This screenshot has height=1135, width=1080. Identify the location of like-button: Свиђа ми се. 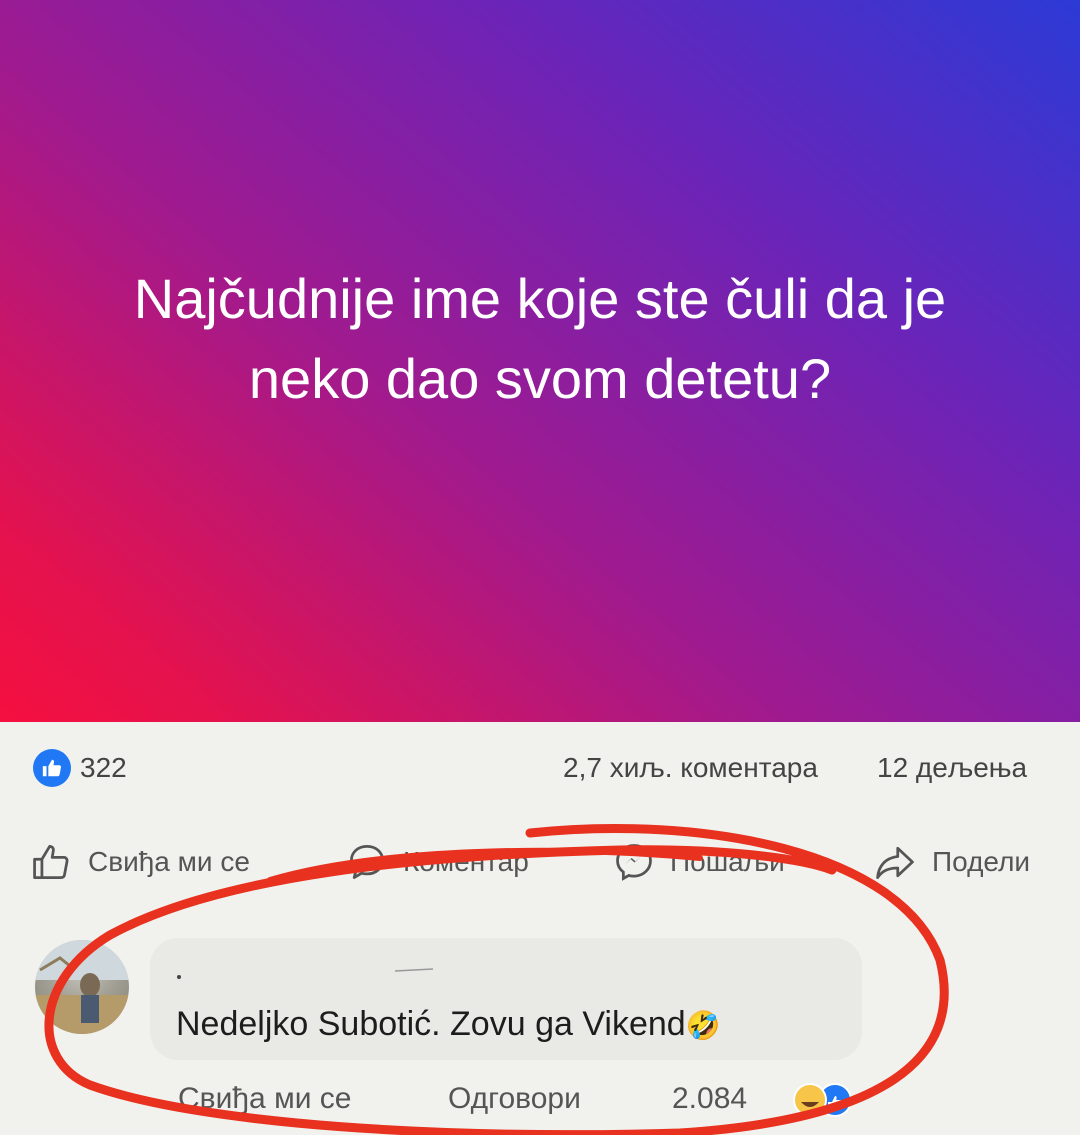
(140, 862).